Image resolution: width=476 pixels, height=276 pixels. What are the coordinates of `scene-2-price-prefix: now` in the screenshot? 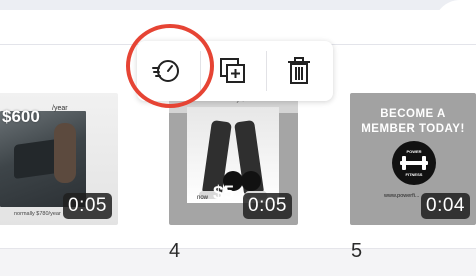 It's located at (203, 198).